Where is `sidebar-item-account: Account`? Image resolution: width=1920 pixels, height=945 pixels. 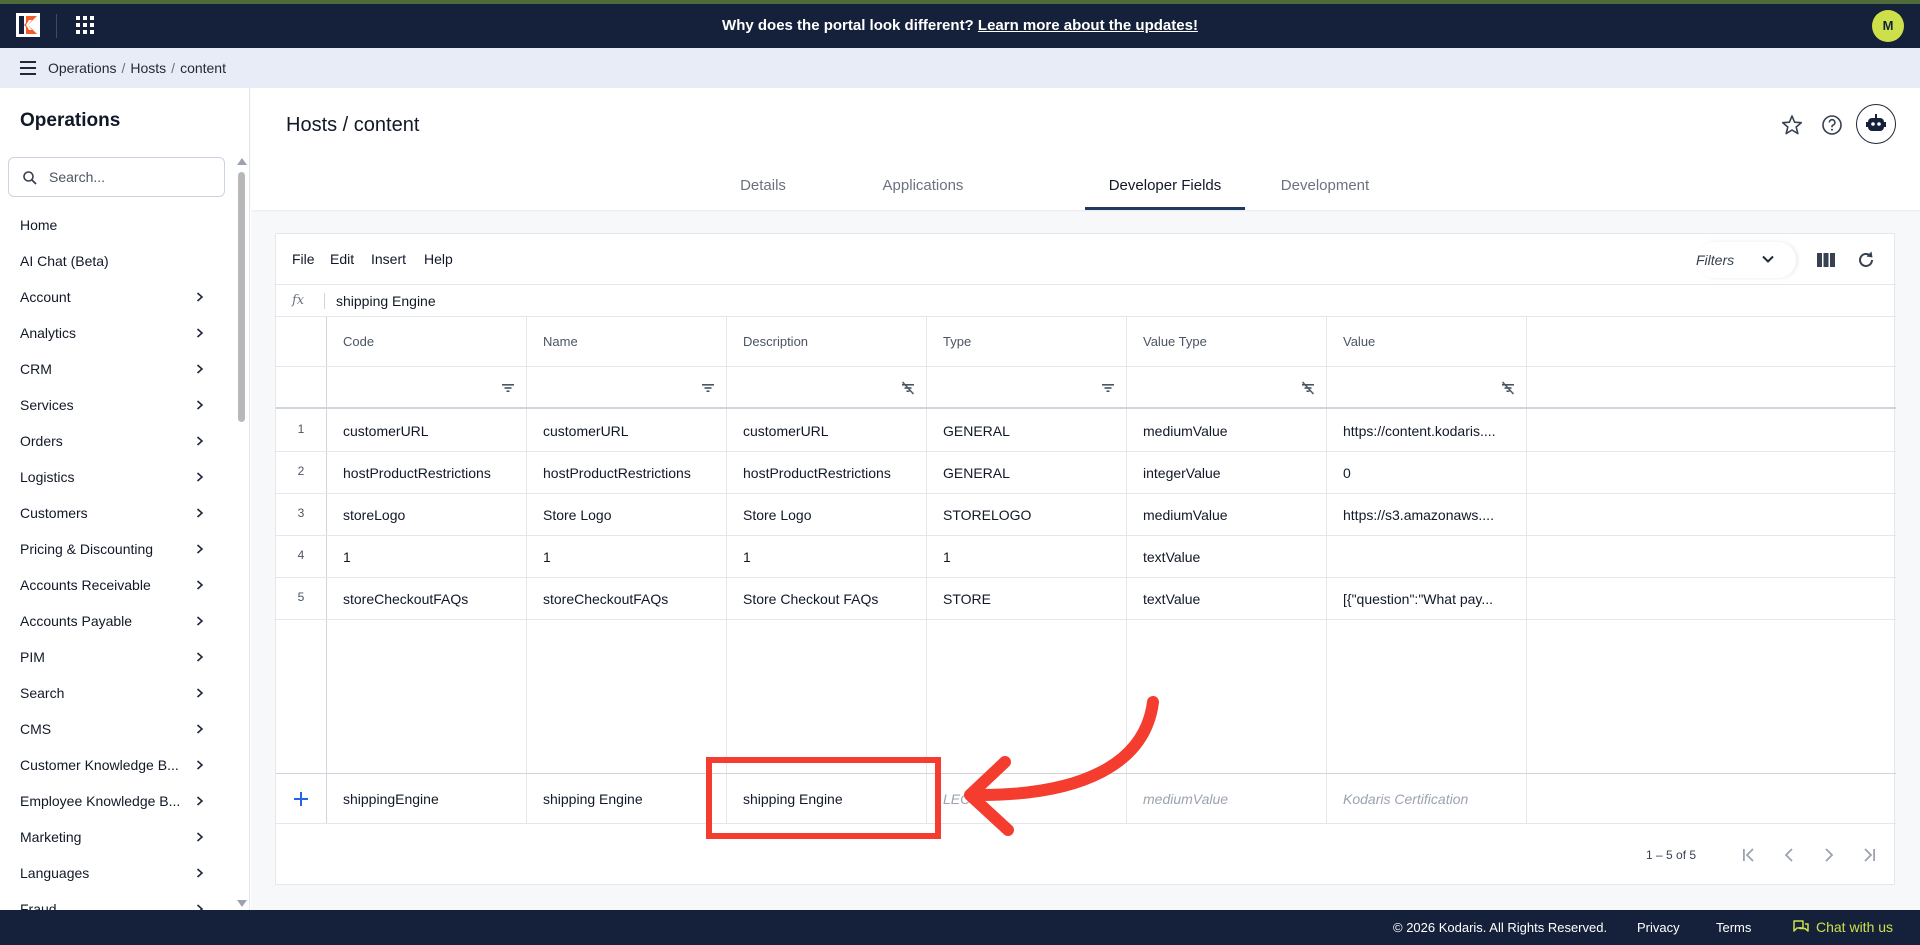
sidebar-item-account: Account is located at coordinates (114, 297).